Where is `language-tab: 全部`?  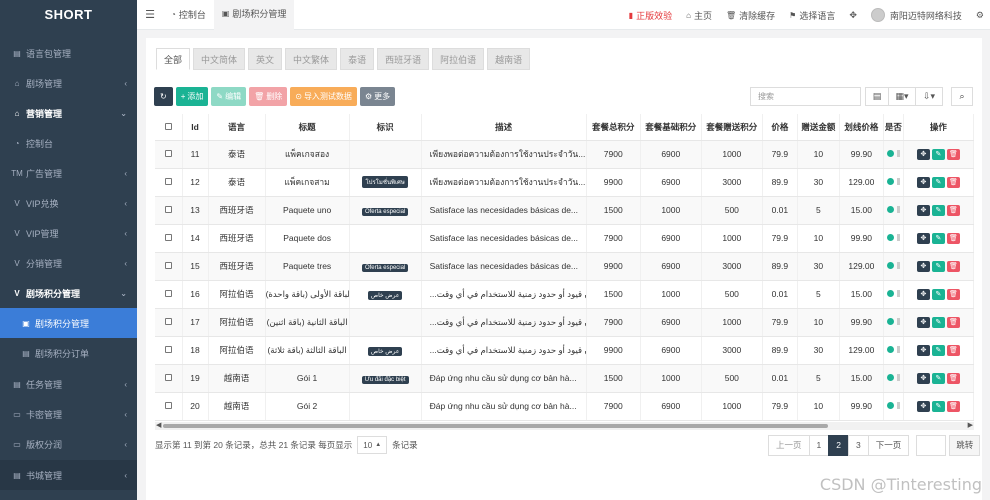
language-tab: 全部 is located at coordinates (173, 59).